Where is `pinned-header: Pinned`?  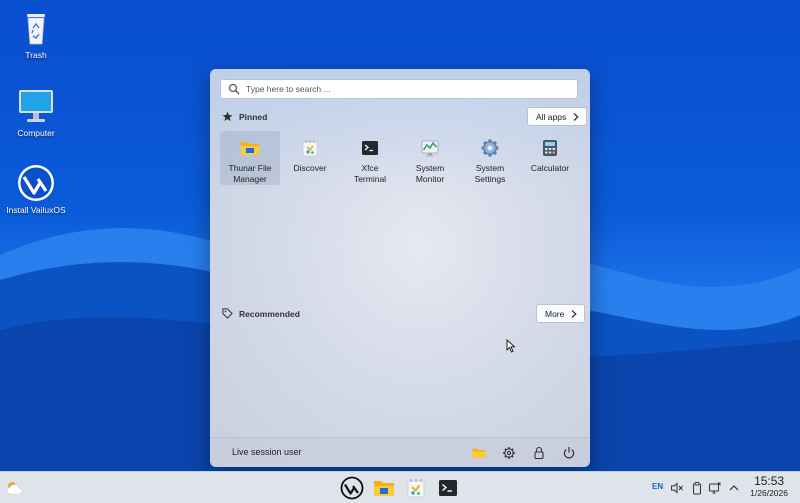 pinned-header: Pinned is located at coordinates (244, 116).